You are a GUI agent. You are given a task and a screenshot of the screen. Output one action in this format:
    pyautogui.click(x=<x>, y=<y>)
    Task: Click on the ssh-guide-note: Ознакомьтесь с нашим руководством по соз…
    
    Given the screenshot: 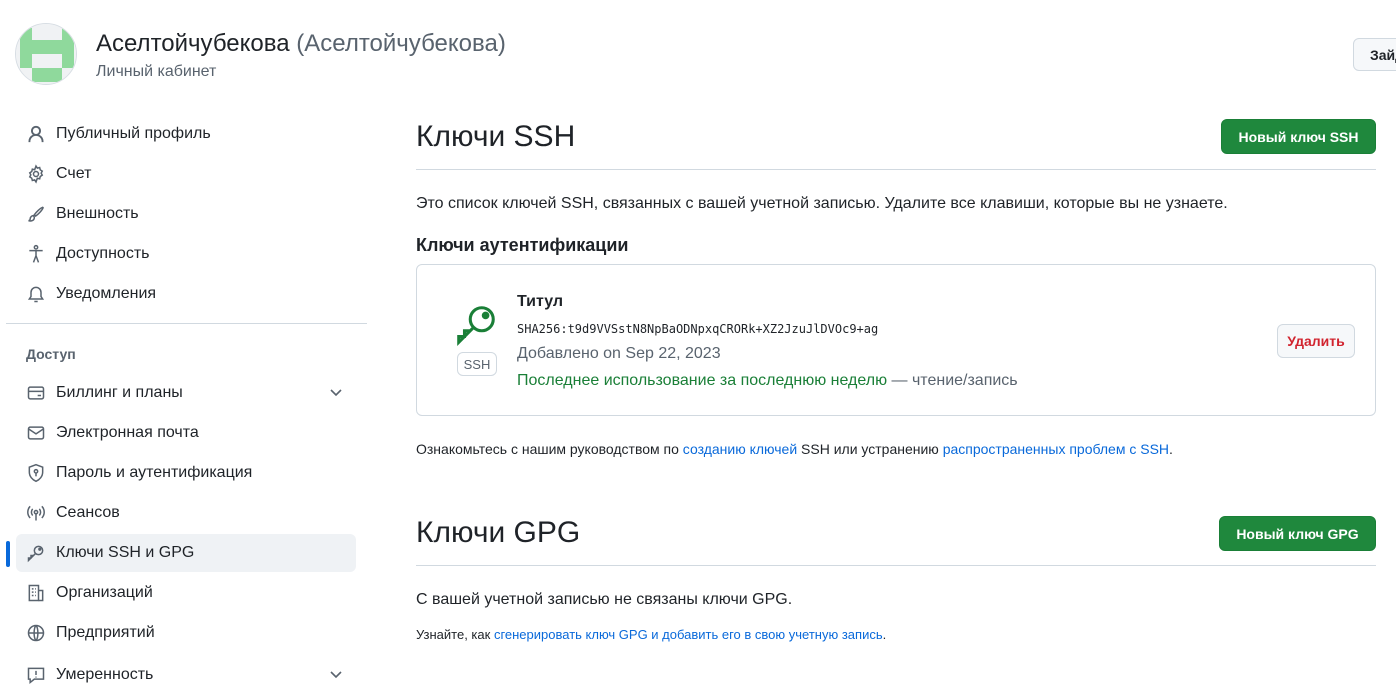 What is the action you would take?
    pyautogui.click(x=794, y=449)
    